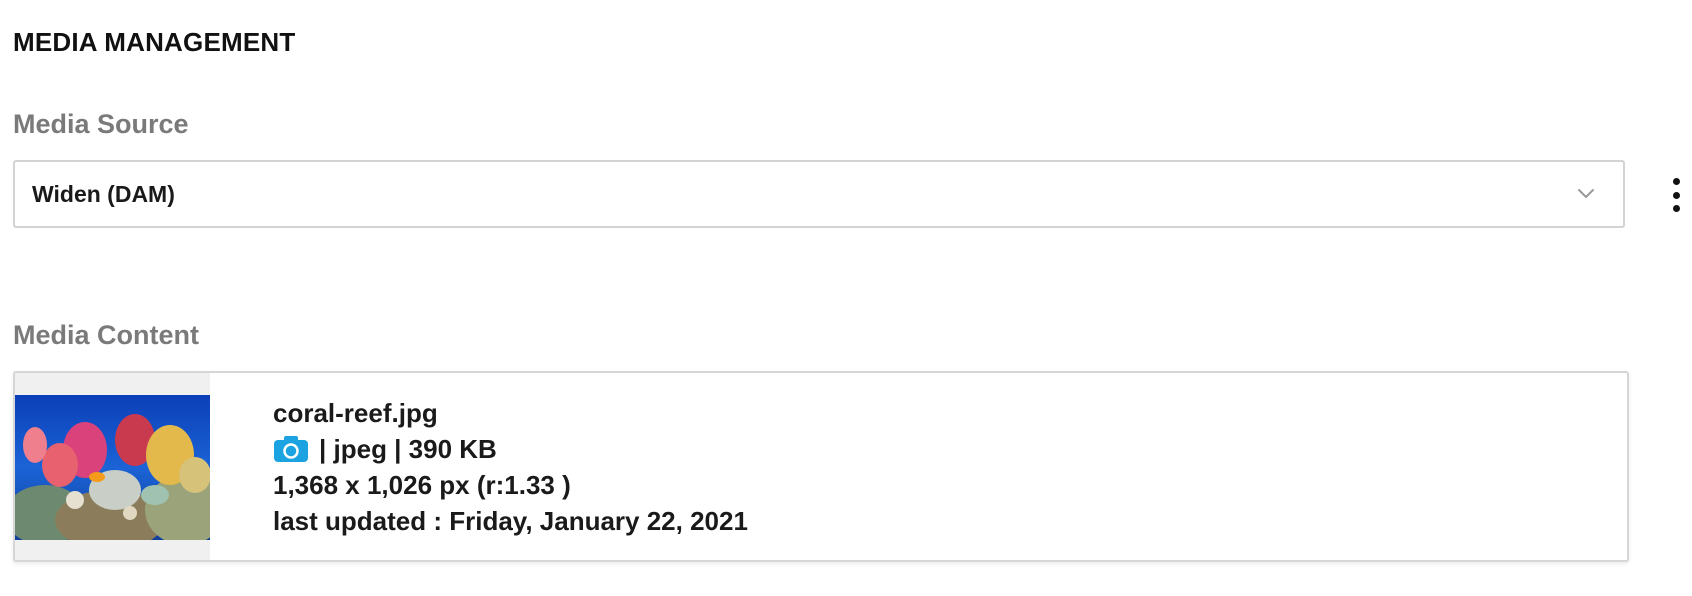  What do you see at coordinates (106, 335) in the screenshot?
I see `media-content-label: Media Content` at bounding box center [106, 335].